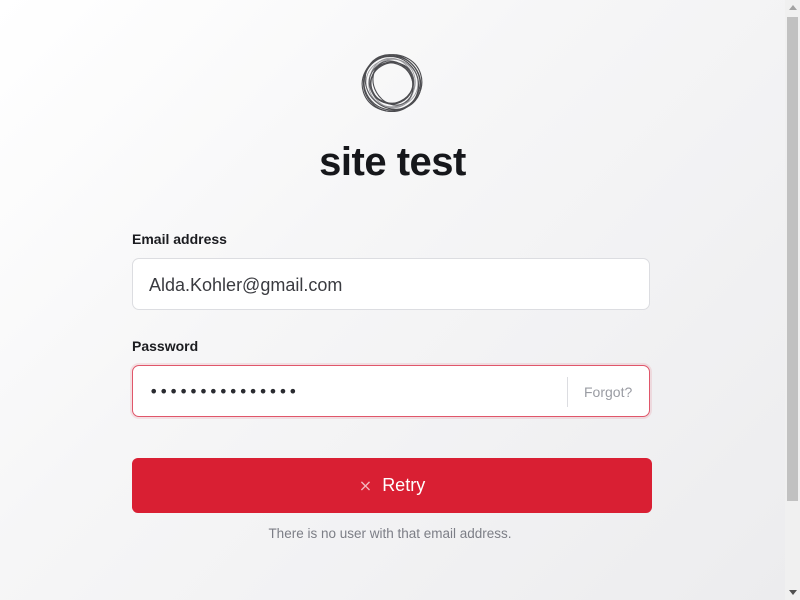 This screenshot has height=600, width=800. Describe the element at coordinates (391, 391) in the screenshot. I see `password-field: ••••••••••••••• Forgot?` at that location.